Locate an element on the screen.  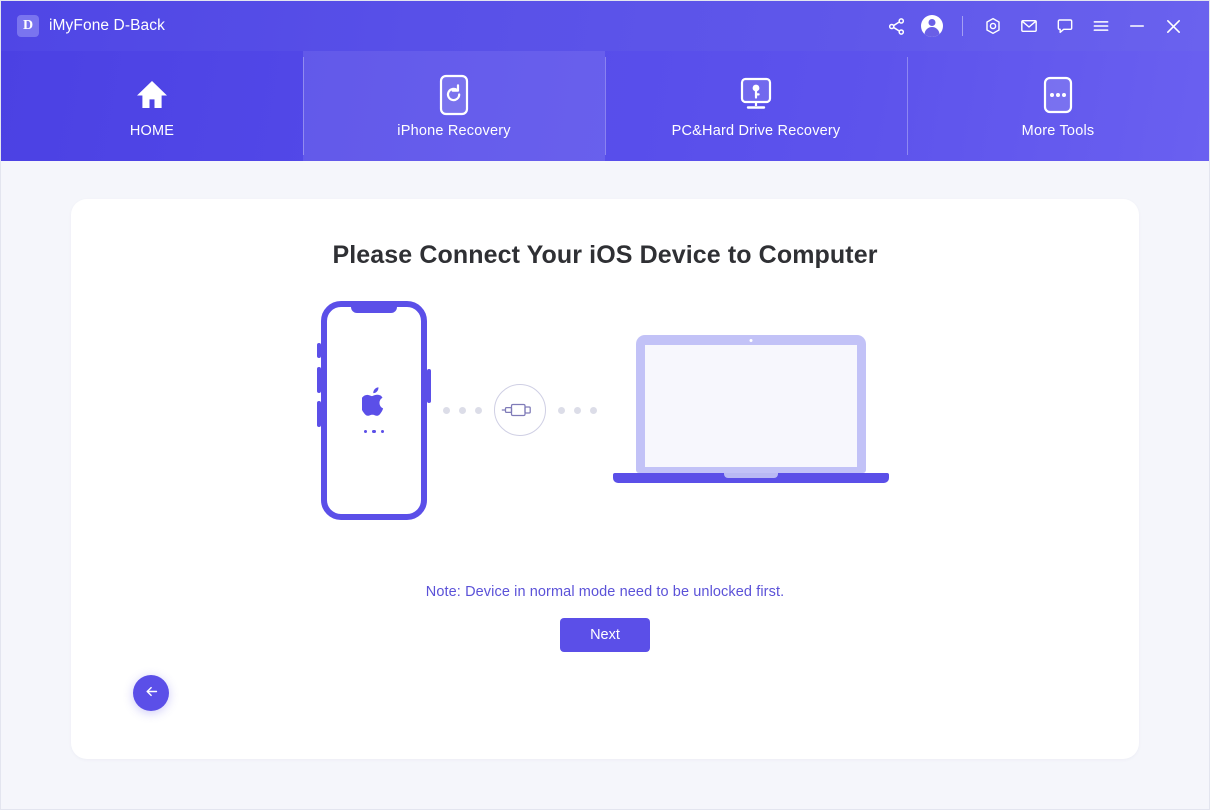
usb-connector-icon is located at coordinates (520, 410).